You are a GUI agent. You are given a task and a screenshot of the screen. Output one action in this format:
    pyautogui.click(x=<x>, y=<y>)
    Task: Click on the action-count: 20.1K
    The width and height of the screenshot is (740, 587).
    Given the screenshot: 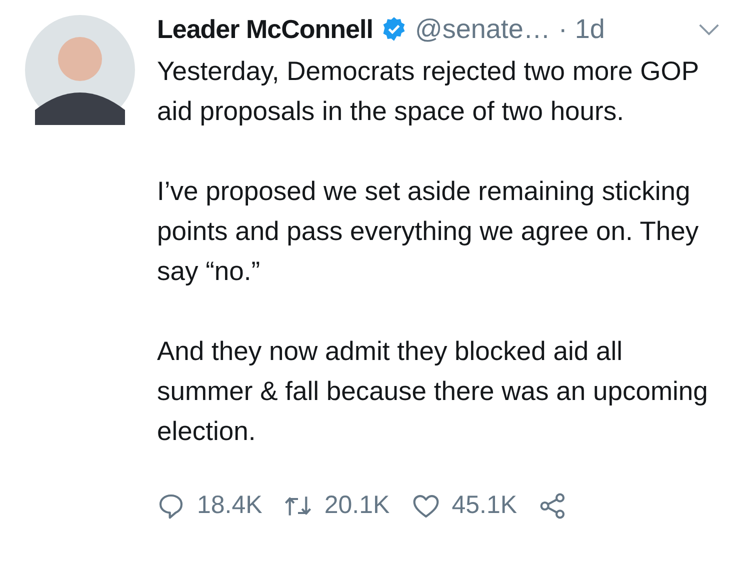 What is the action you would take?
    pyautogui.click(x=357, y=505)
    